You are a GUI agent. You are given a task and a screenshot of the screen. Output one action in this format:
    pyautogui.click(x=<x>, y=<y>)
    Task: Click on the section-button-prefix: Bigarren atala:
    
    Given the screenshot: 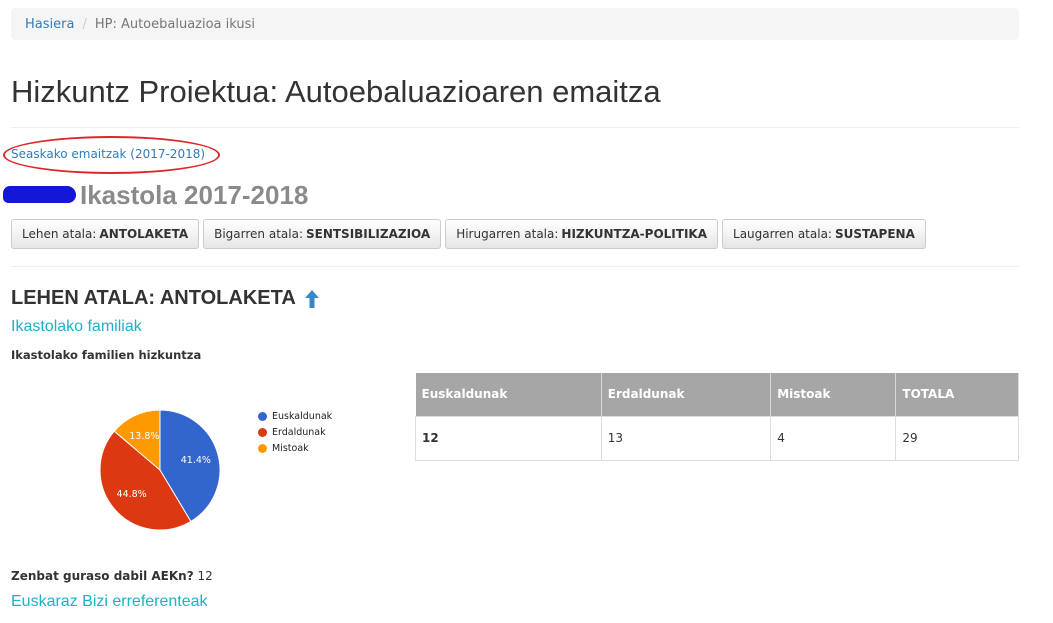 What is the action you would take?
    pyautogui.click(x=258, y=234)
    